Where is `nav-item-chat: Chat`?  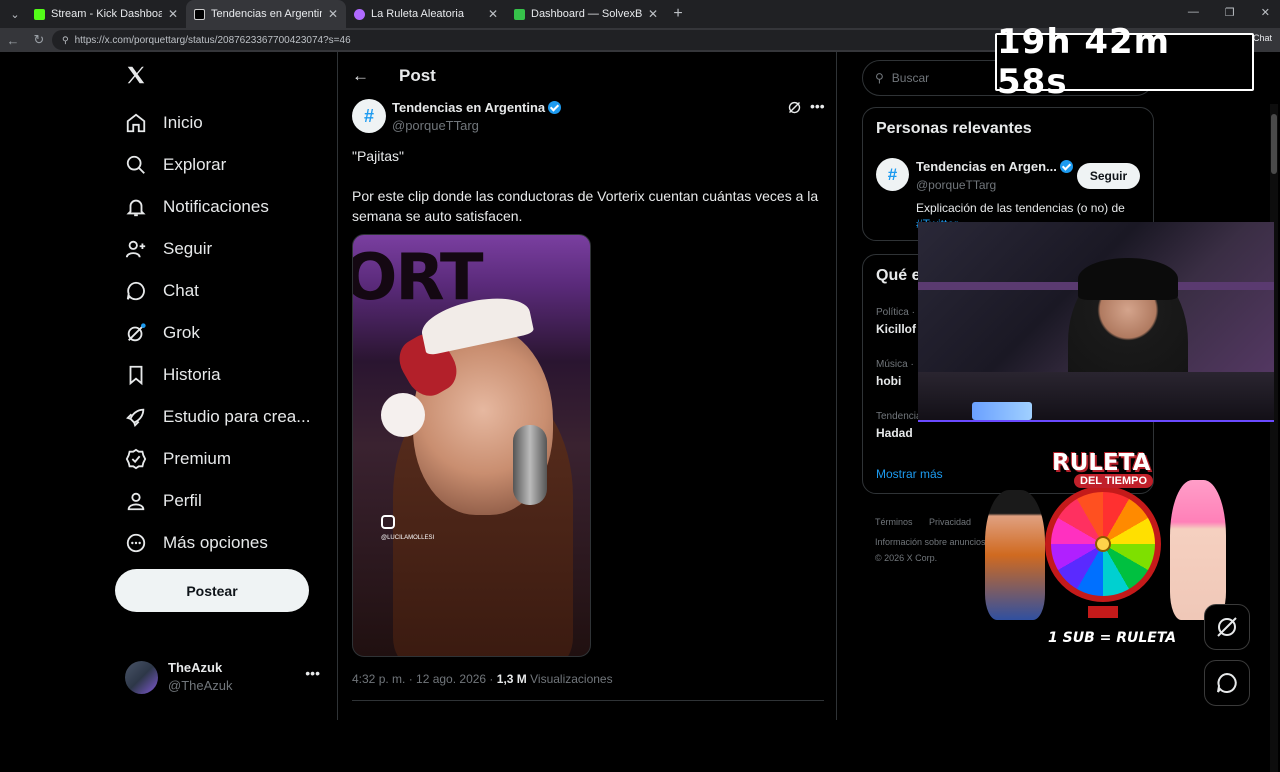
nav-item-chat: Chat is located at coordinates (162, 291).